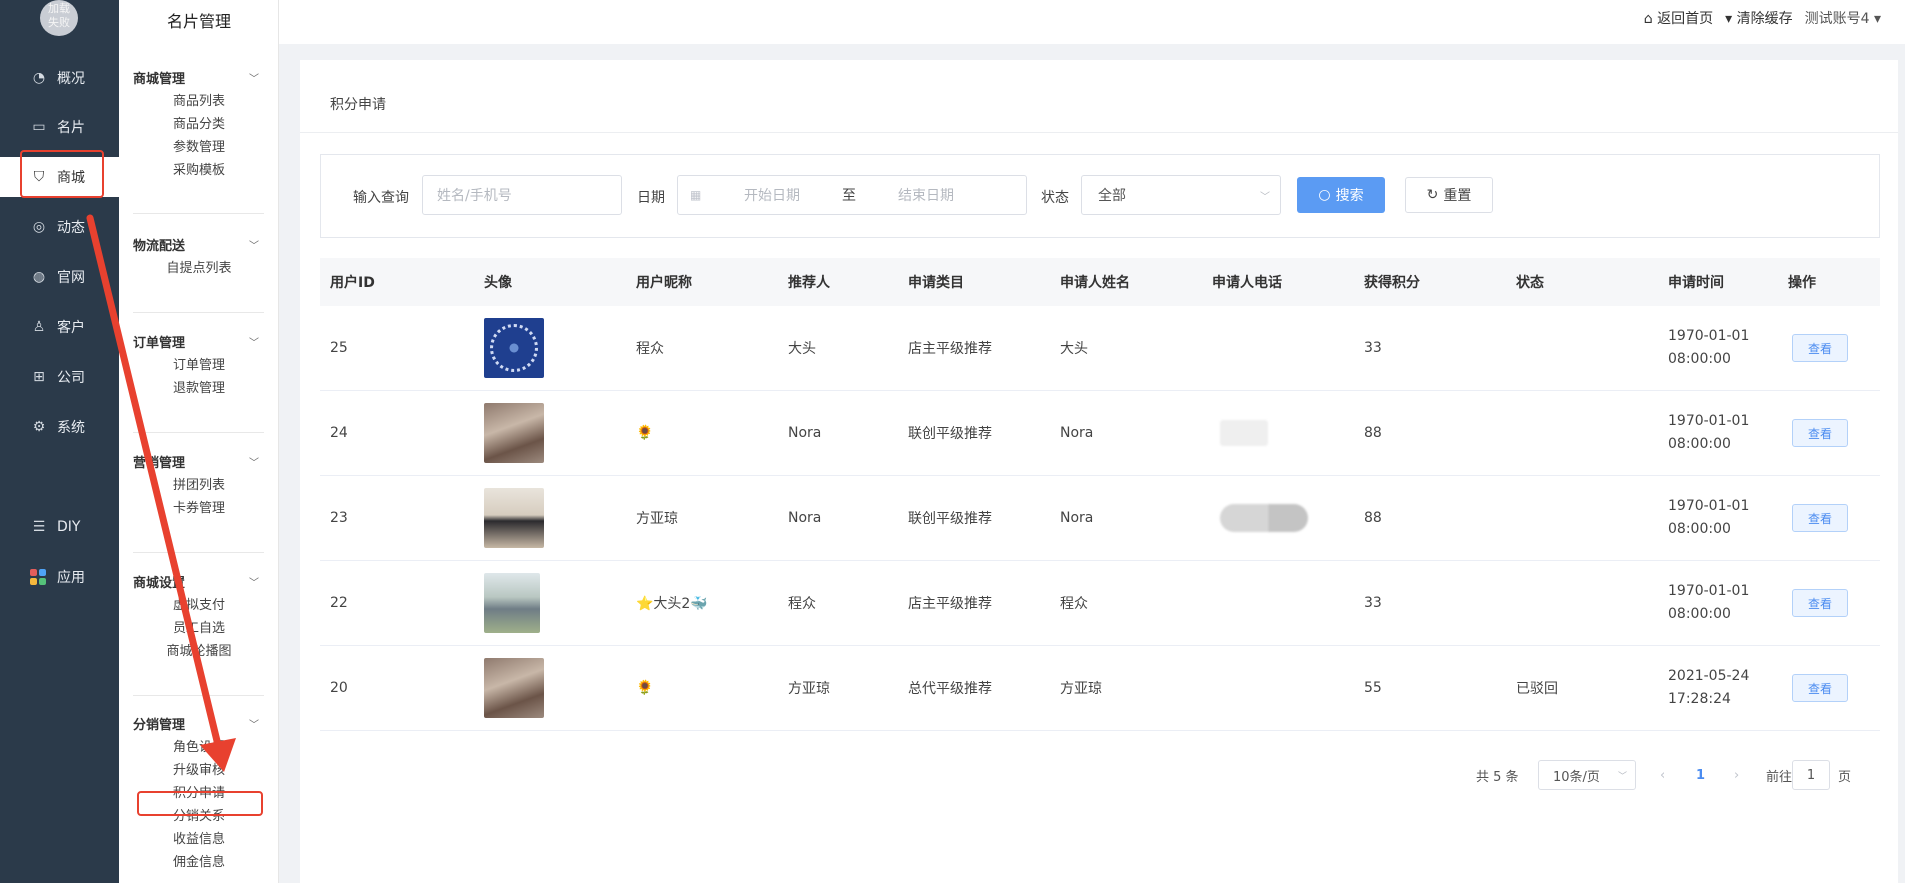 The image size is (1905, 883). What do you see at coordinates (198, 365) in the screenshot?
I see `menu-item-order-manage: 订单管理` at bounding box center [198, 365].